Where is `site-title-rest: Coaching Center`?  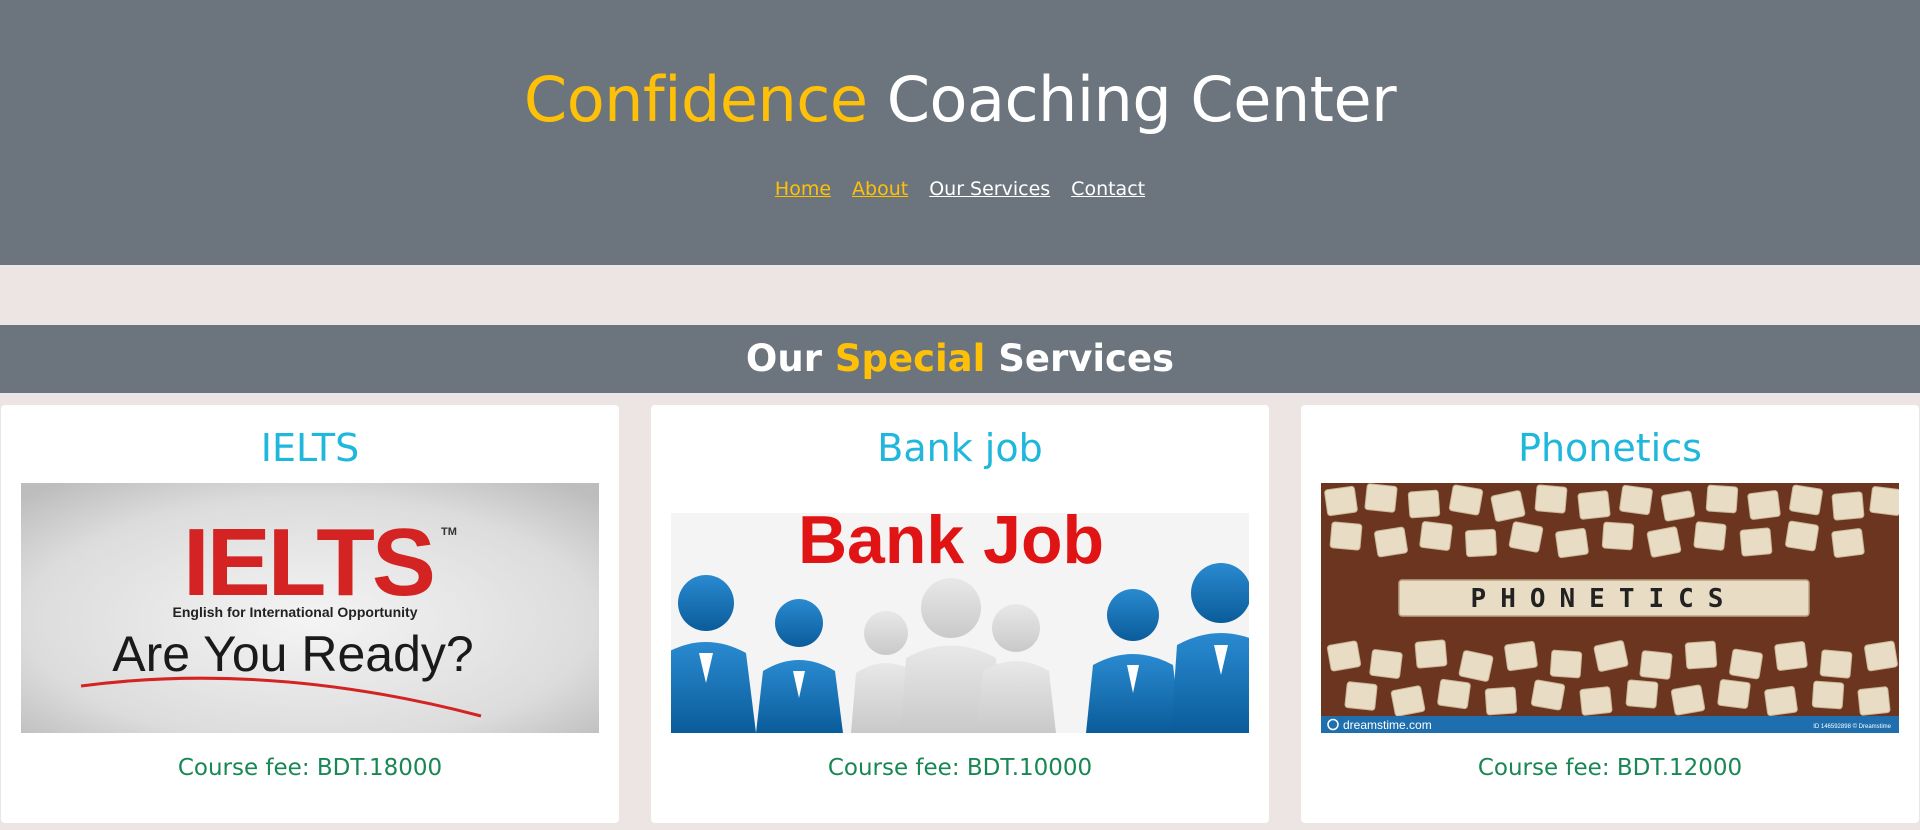
site-title-rest: Coaching Center is located at coordinates (1132, 99).